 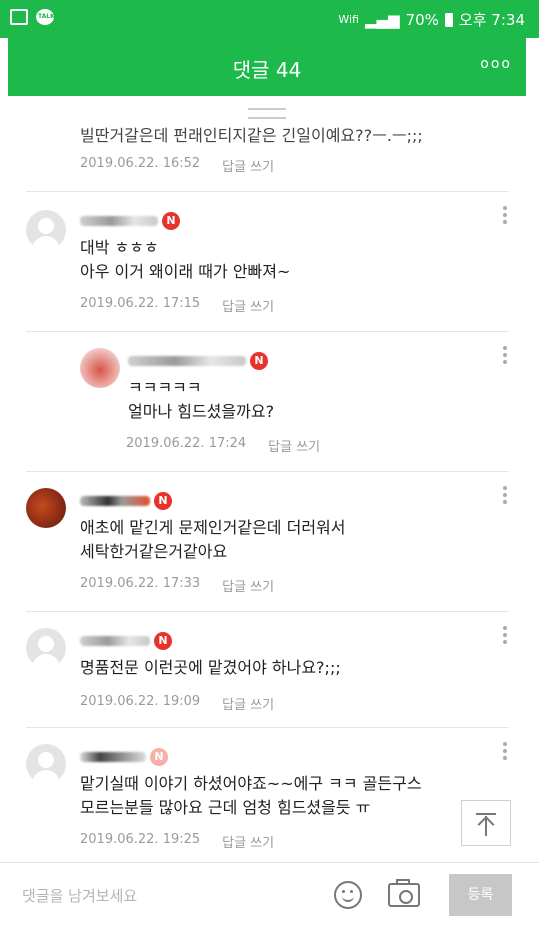 I want to click on comment-meta: 2019.06.22. 19:25 답글 쓰기, so click(x=177, y=841).